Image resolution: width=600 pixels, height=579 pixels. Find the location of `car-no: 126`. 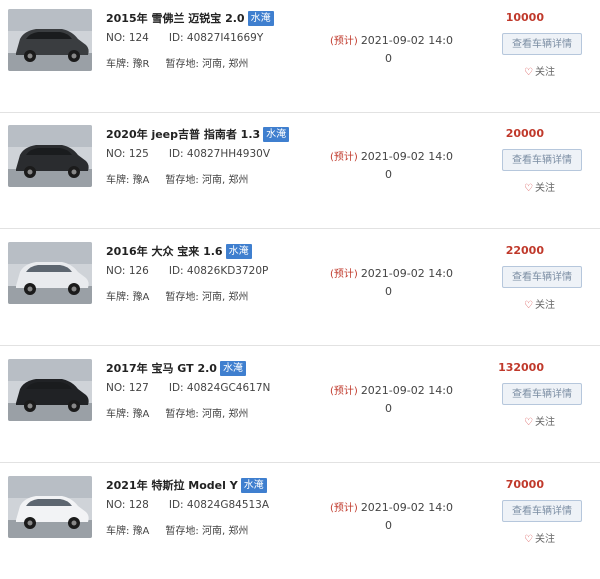

car-no: 126 is located at coordinates (138, 271).